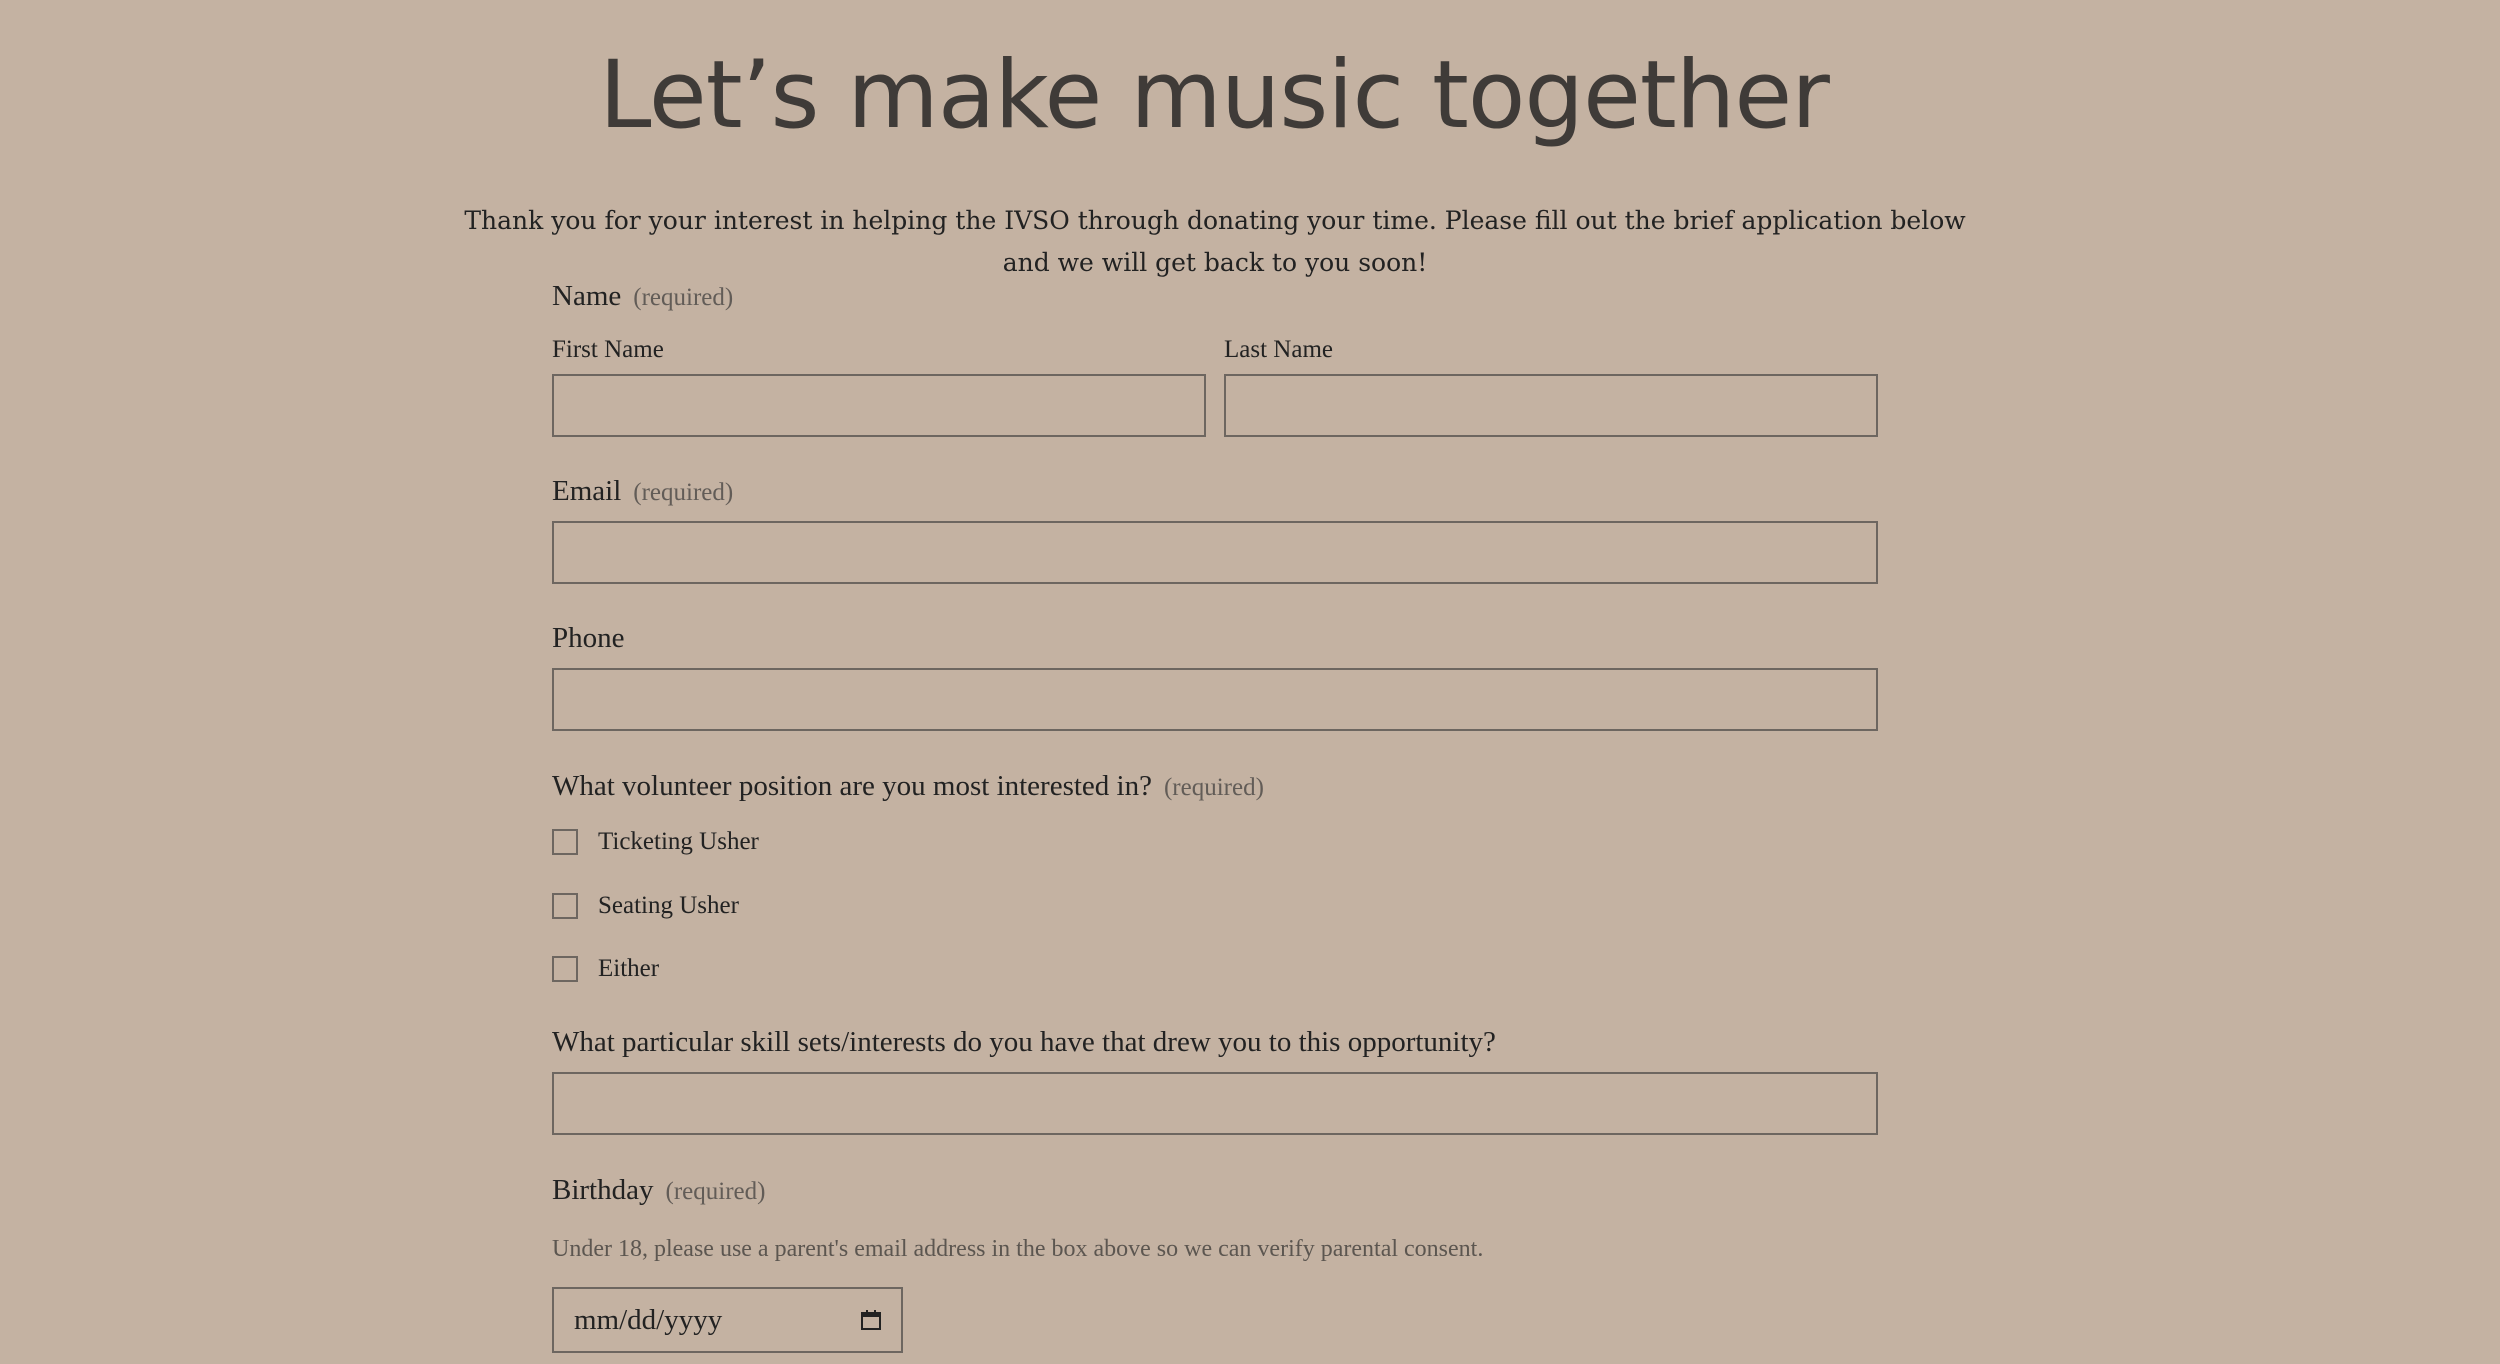 The height and width of the screenshot is (1364, 2500). What do you see at coordinates (1215, 1103) in the screenshot?
I see `skills-input` at bounding box center [1215, 1103].